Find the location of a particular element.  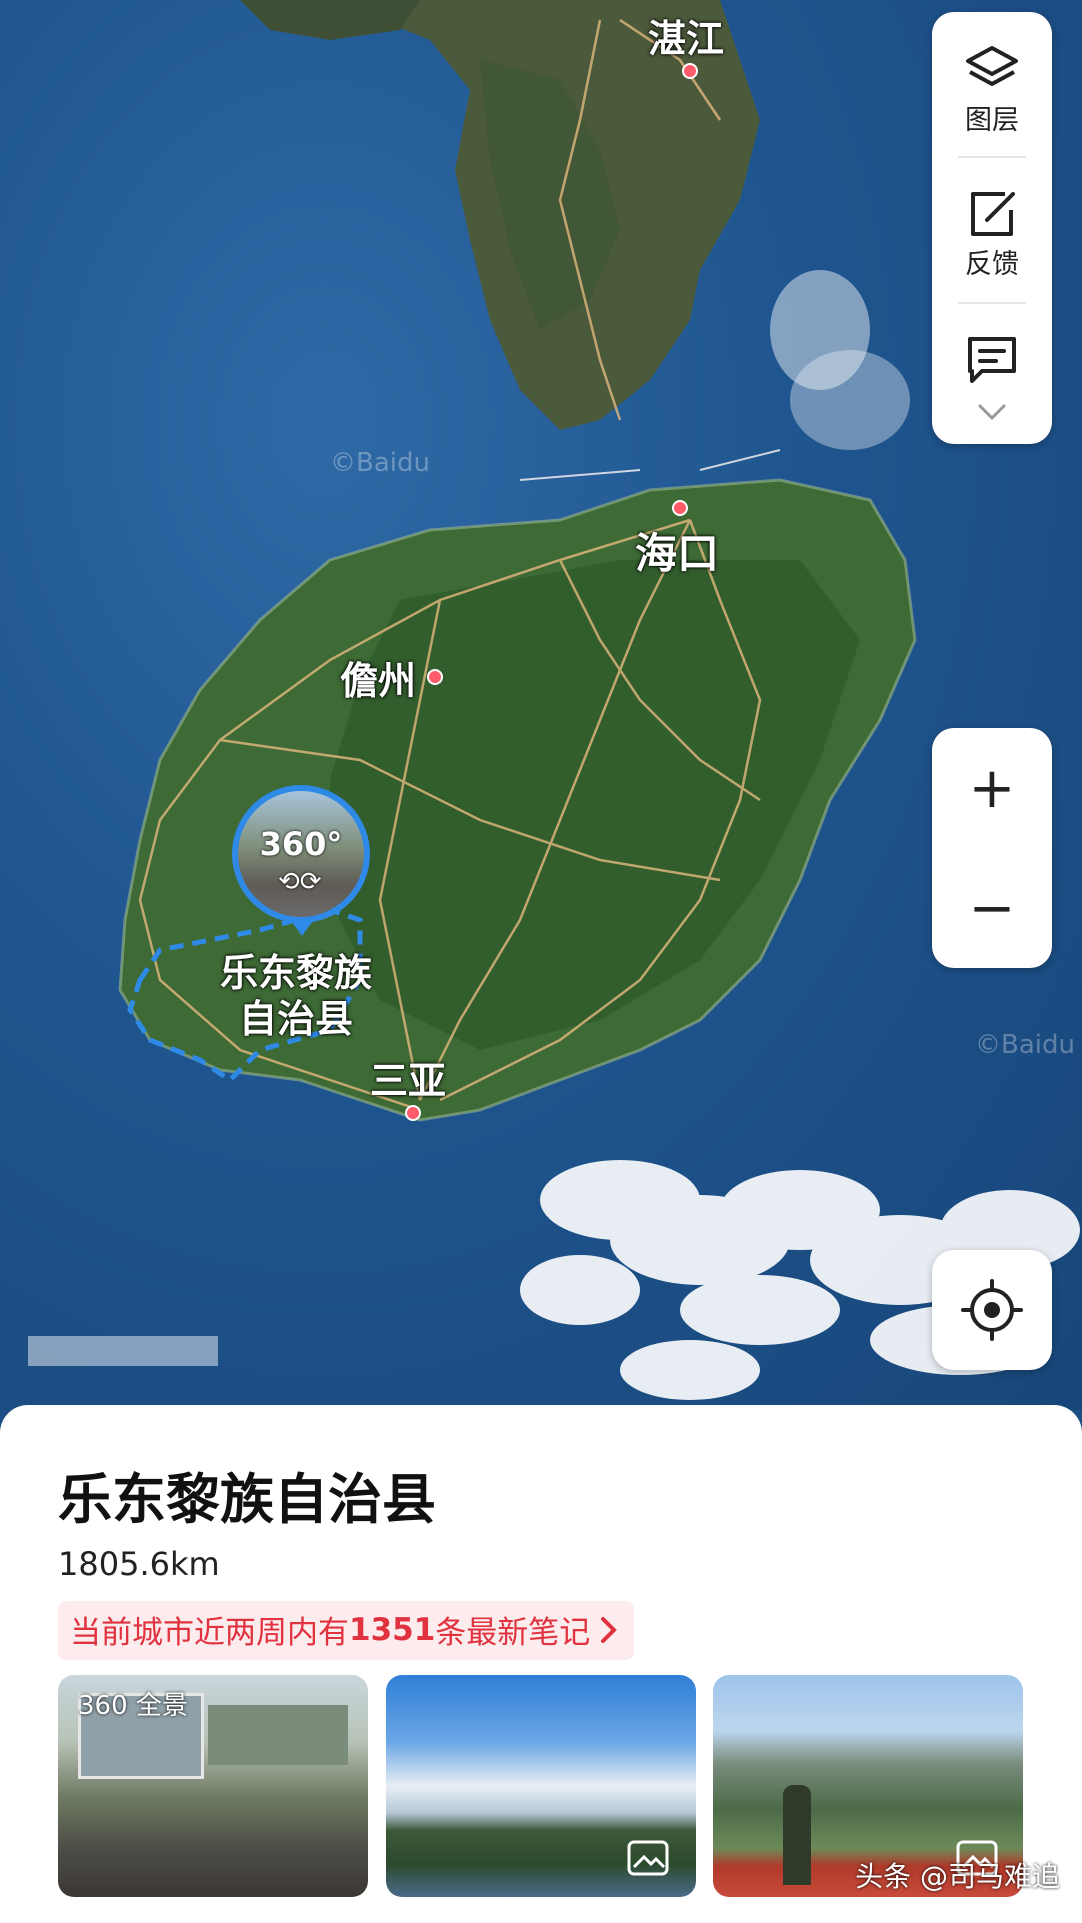

recent-notes-link: 当前城市近两周内有 1351 条最新笔记 is located at coordinates (346, 1630).